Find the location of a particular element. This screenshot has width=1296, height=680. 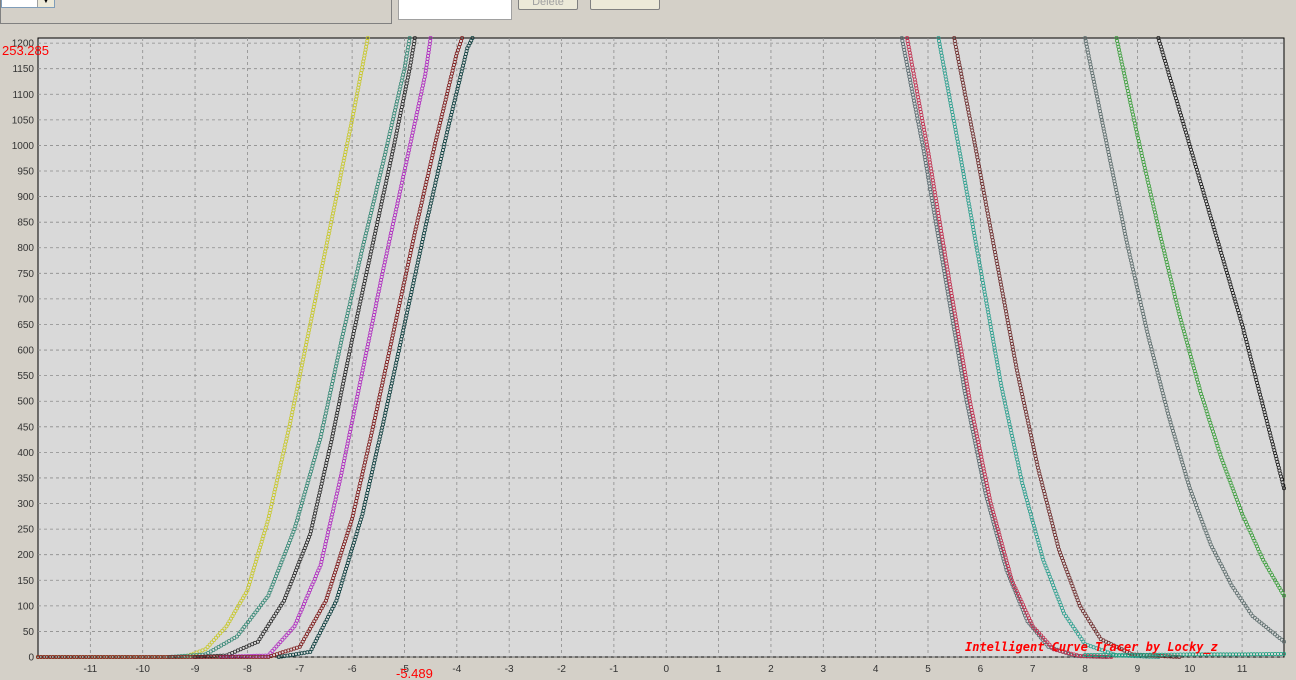

x-tick-label: 8 is located at coordinates (1085, 669).